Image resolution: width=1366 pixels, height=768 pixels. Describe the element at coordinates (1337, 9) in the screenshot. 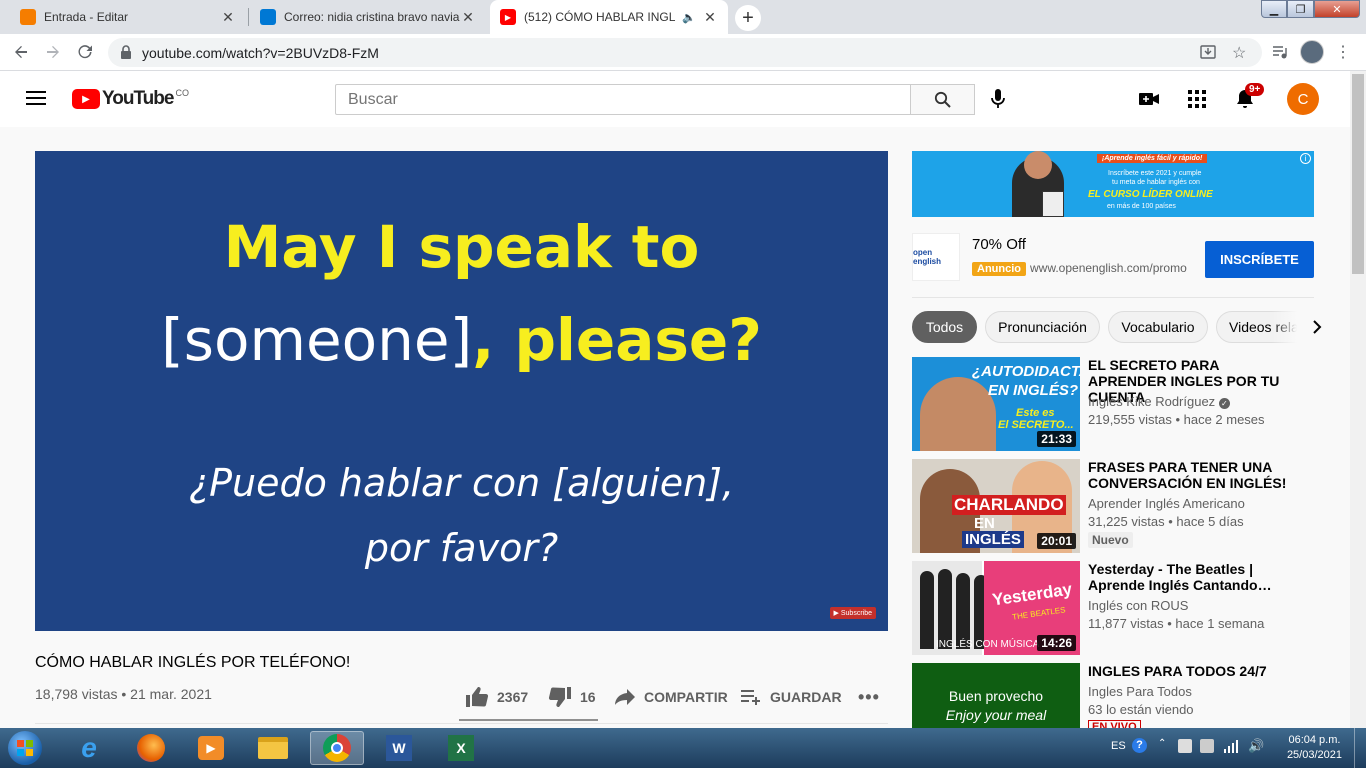

I see `close-window-button: ✕` at that location.